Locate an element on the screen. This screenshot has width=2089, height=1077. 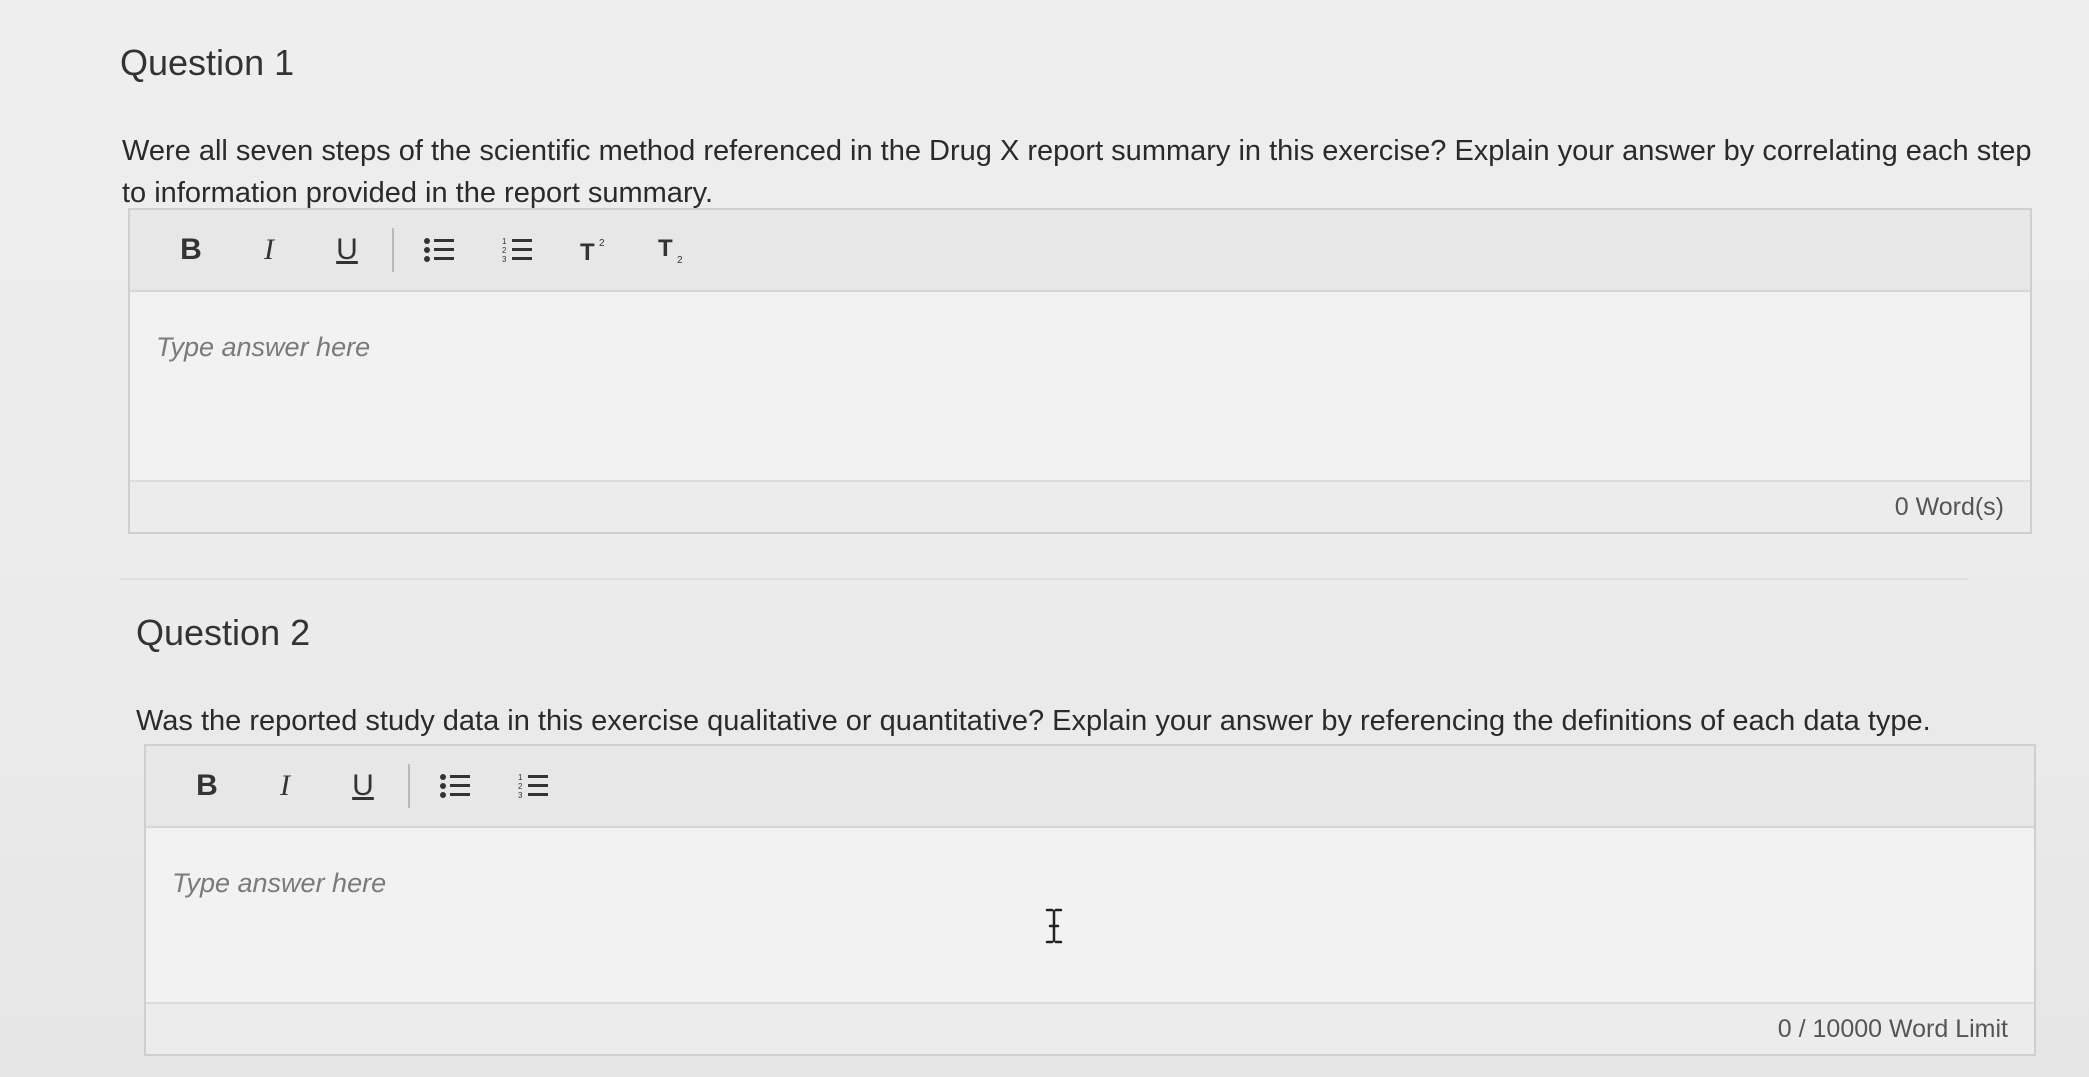
question-2-title: Question 2 is located at coordinates (223, 632).